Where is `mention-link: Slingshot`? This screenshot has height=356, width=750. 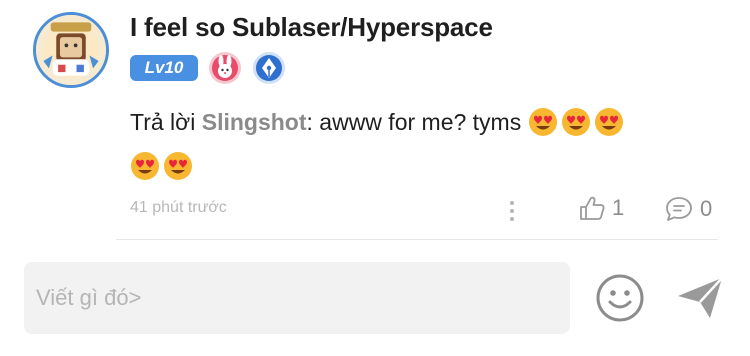
mention-link: Slingshot is located at coordinates (254, 122).